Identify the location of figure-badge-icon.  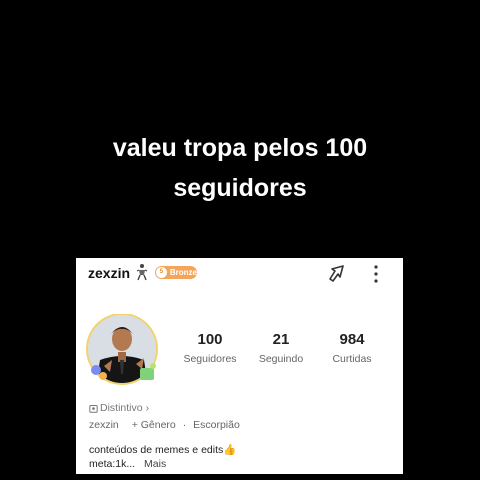
(142, 272).